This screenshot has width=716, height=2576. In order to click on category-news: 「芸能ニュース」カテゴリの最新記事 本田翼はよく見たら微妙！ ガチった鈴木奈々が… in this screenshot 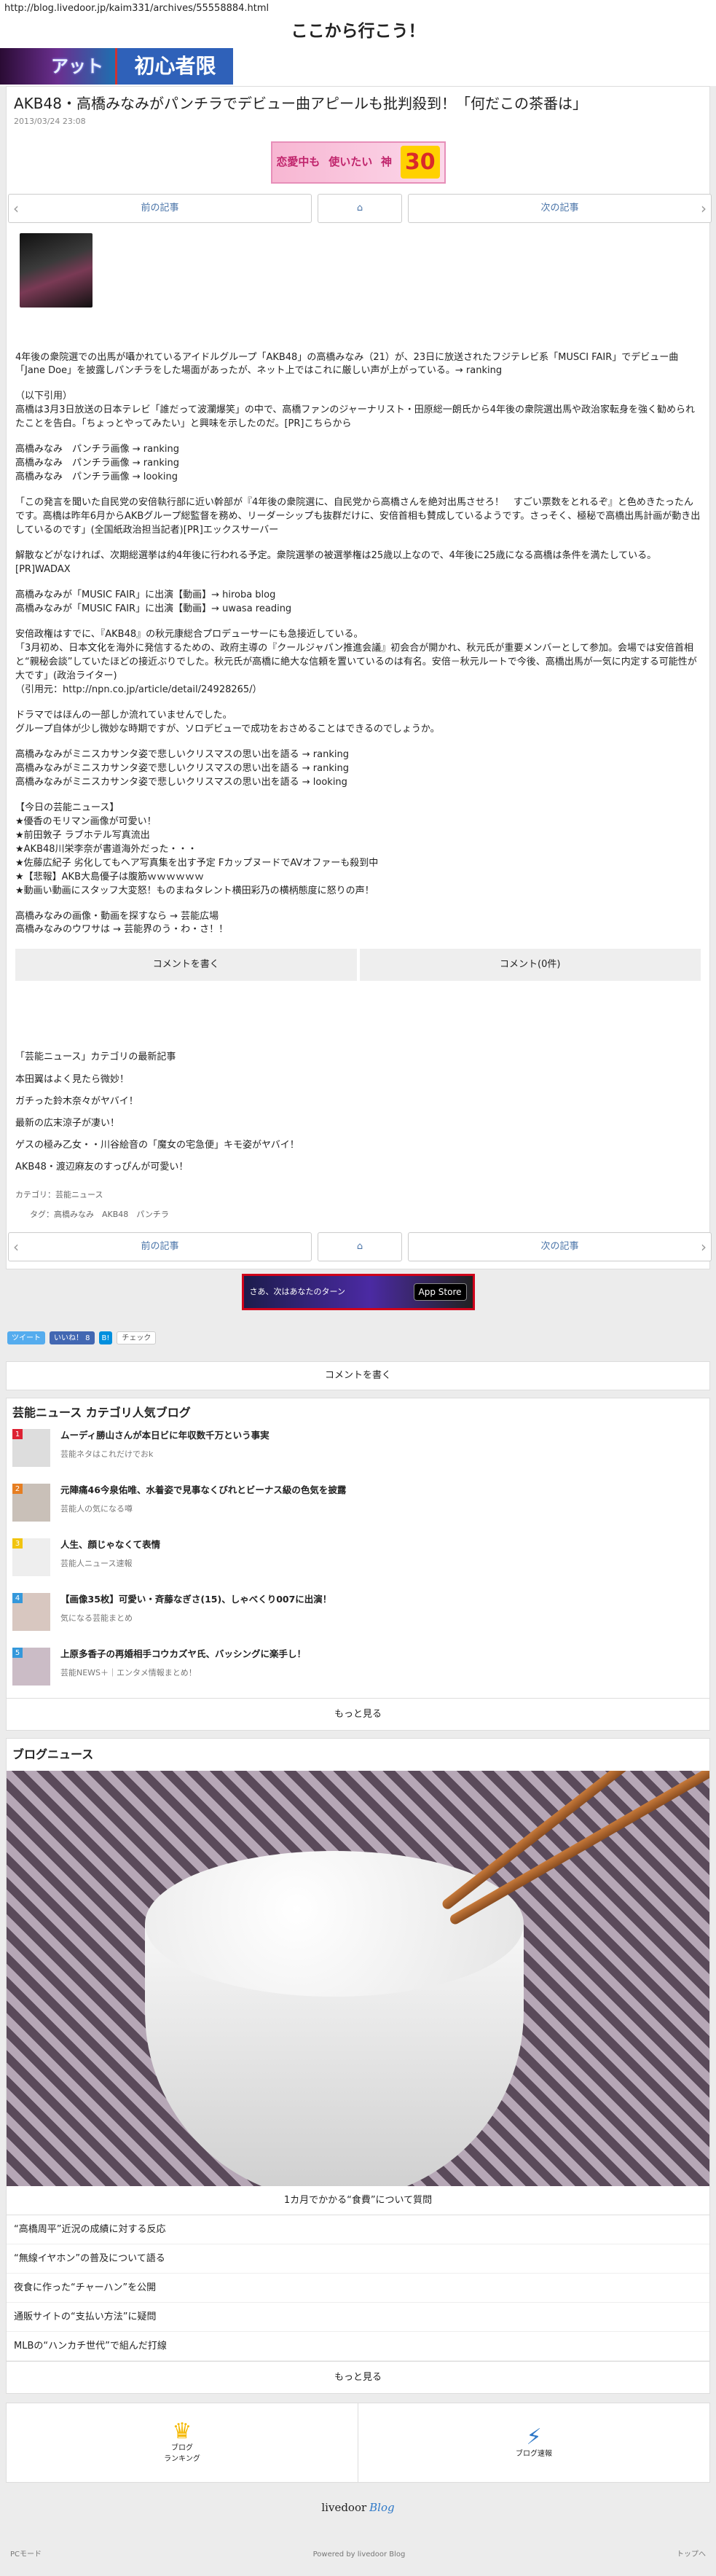, I will do `click(358, 1135)`.